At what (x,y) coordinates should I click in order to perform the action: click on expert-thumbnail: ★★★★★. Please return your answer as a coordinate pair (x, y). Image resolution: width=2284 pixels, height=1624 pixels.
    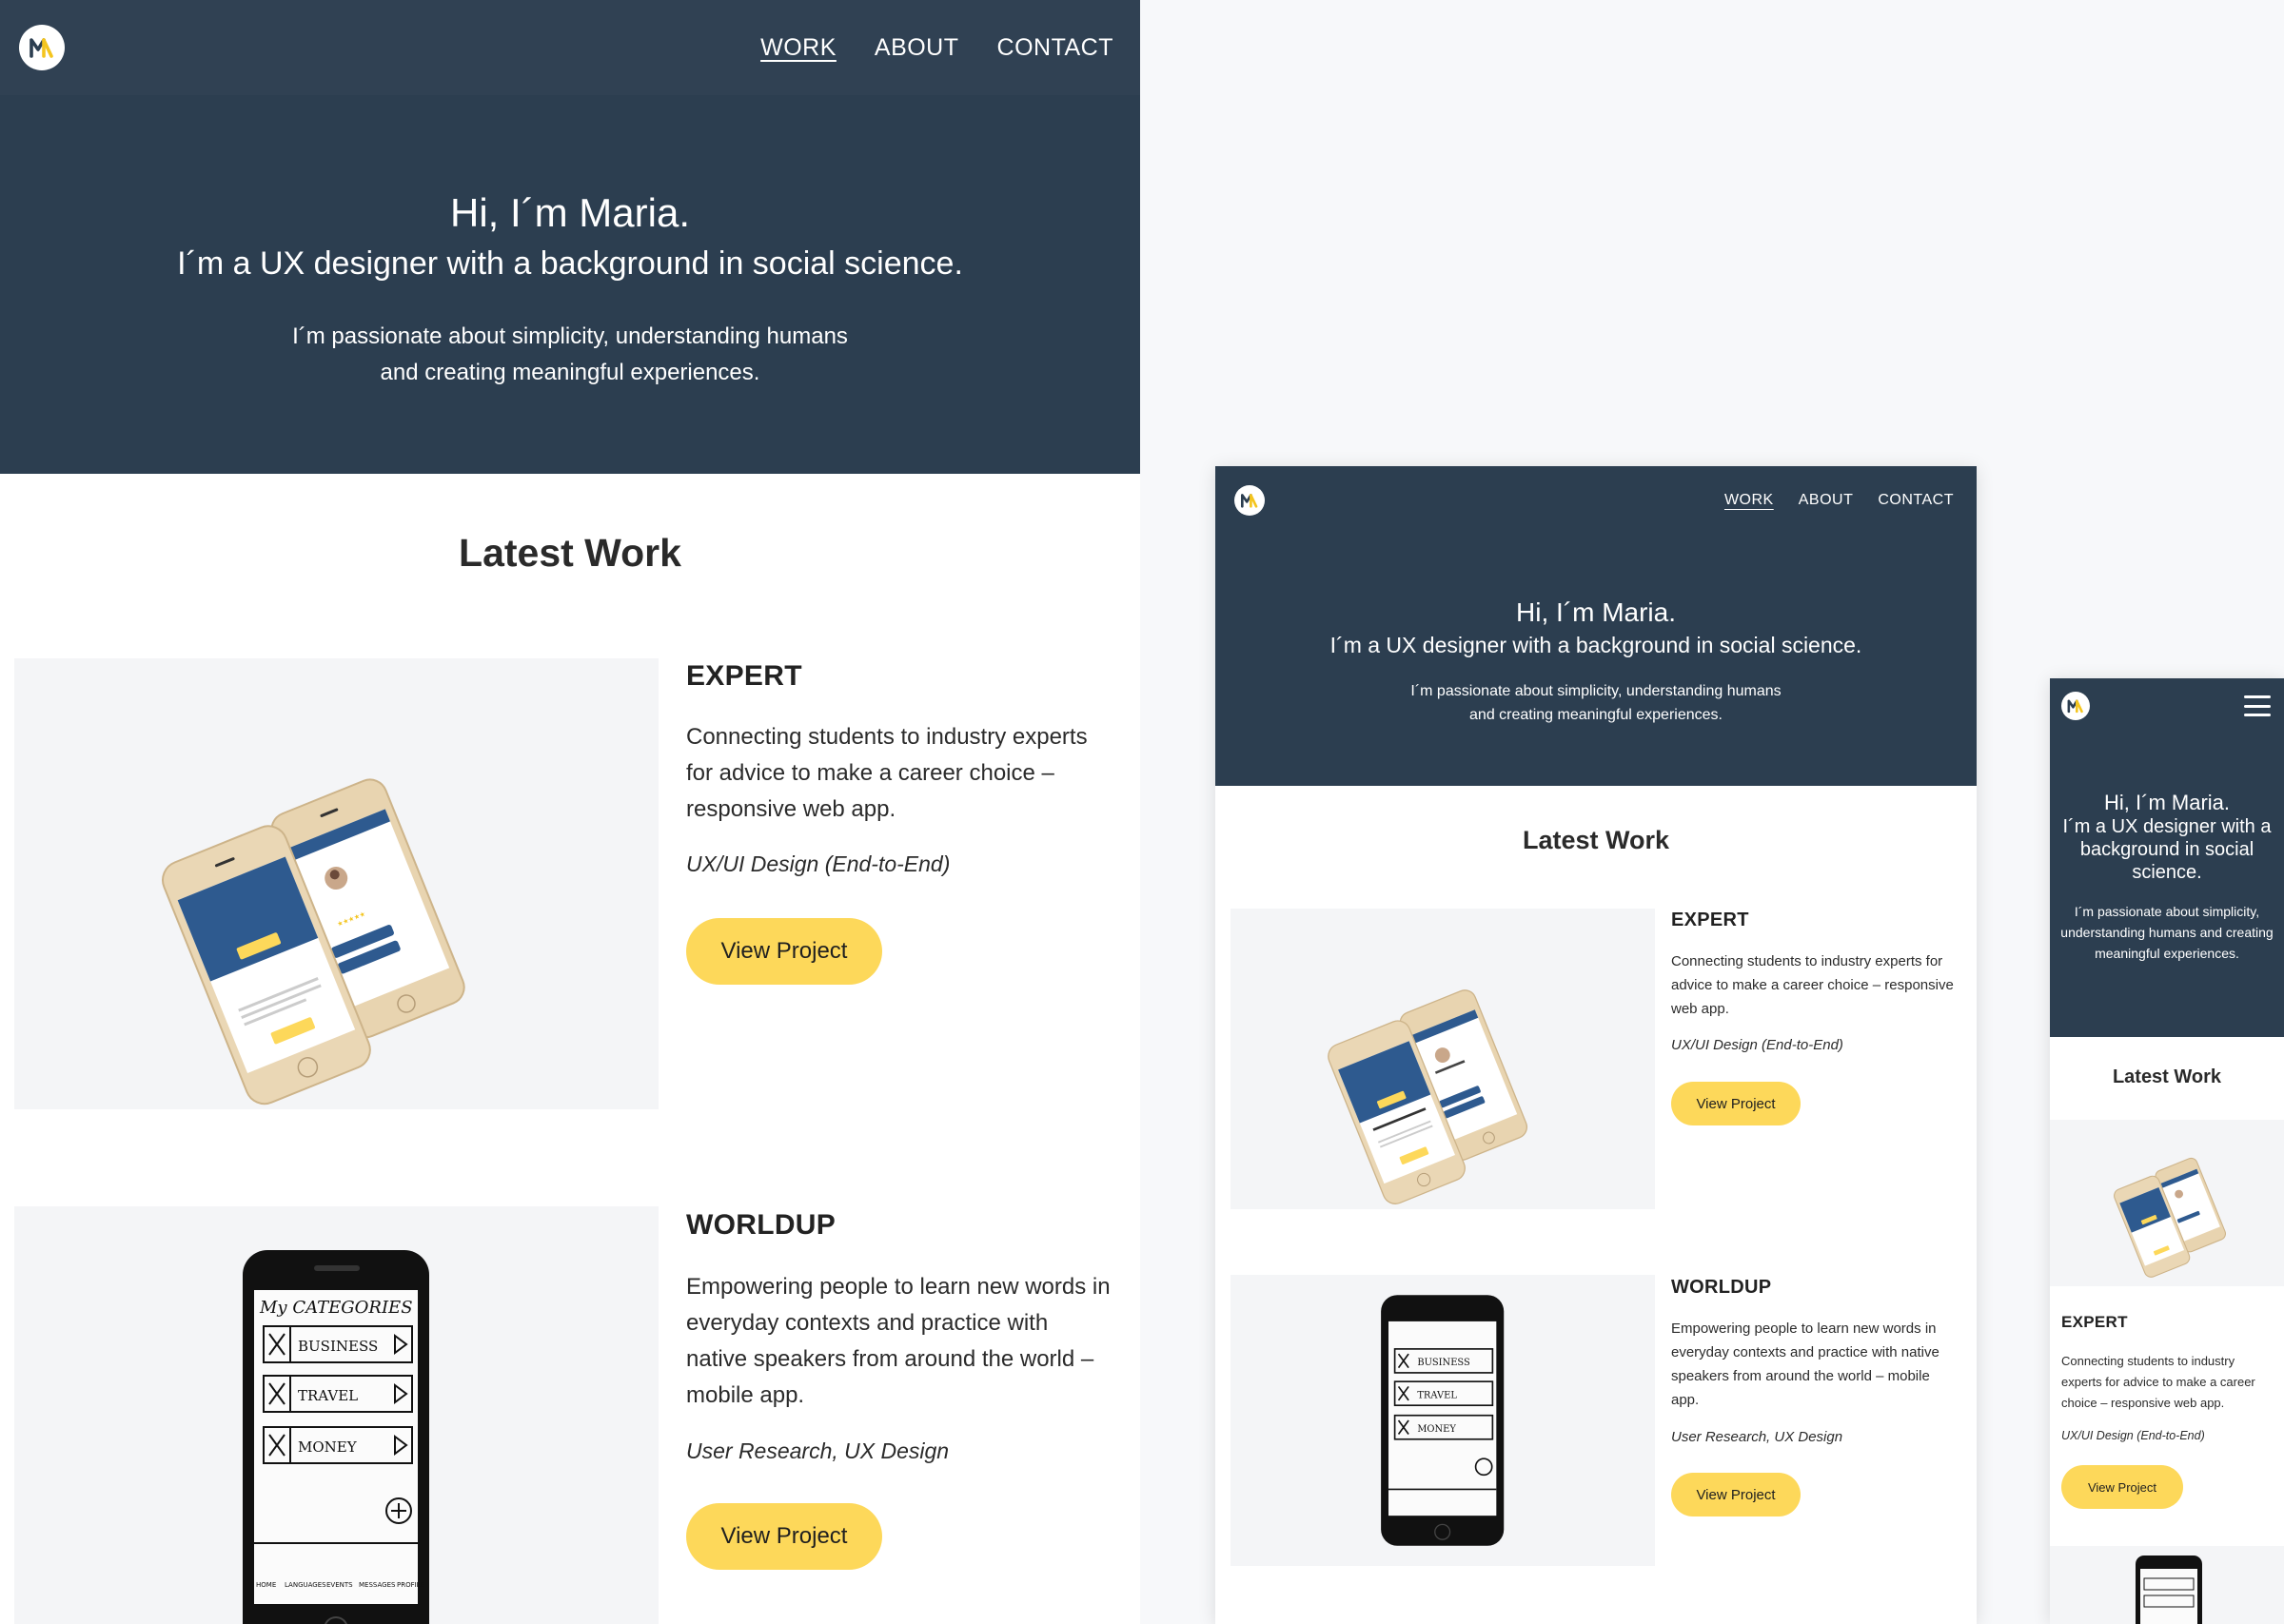
    Looking at the image, I should click on (336, 883).